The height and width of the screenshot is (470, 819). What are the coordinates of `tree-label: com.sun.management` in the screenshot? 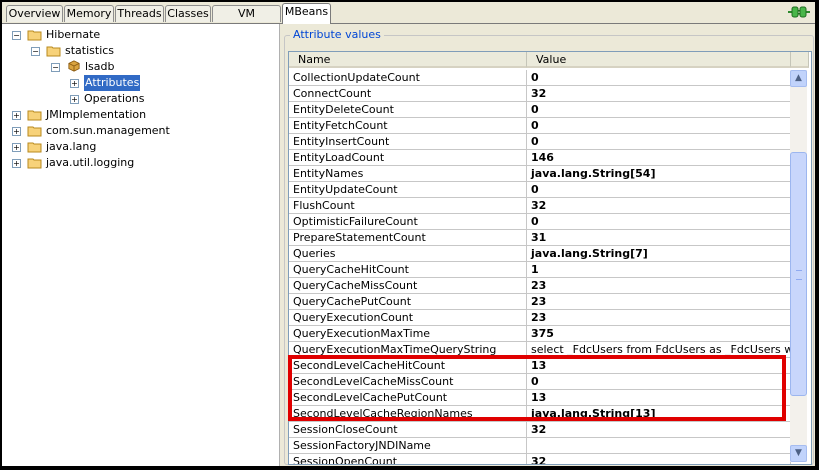 It's located at (108, 130).